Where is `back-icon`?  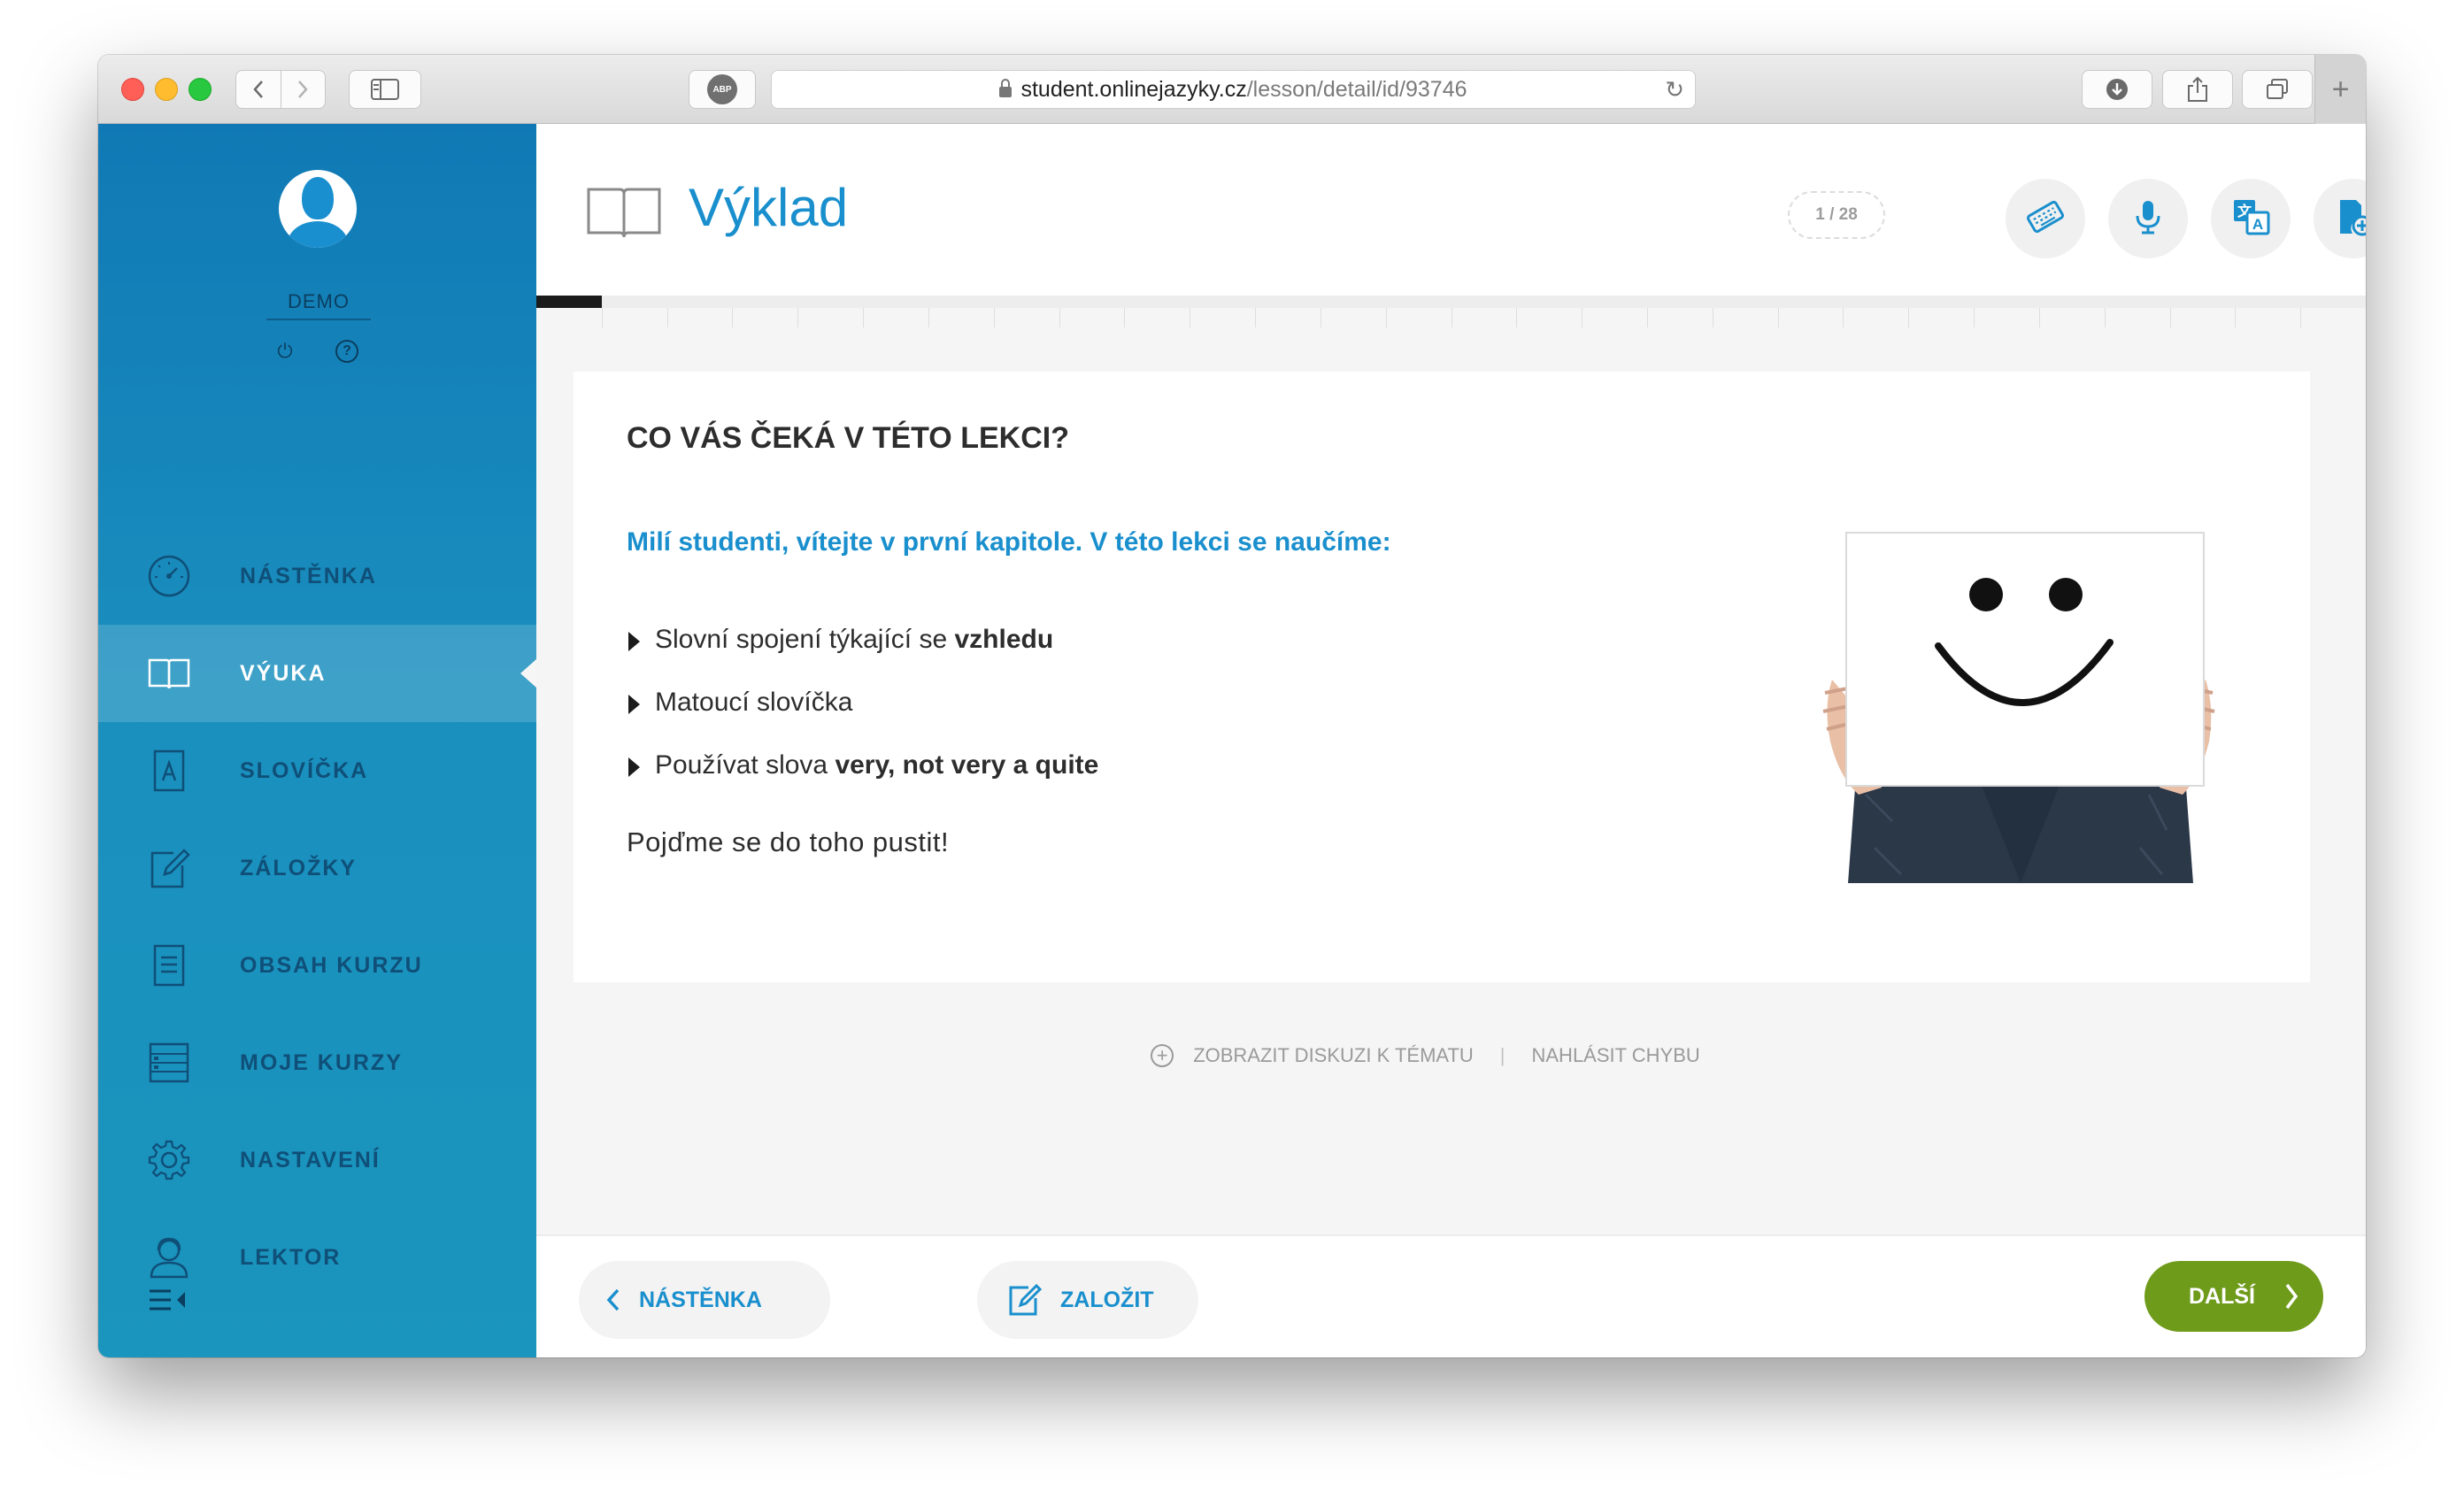
back-icon is located at coordinates (258, 89).